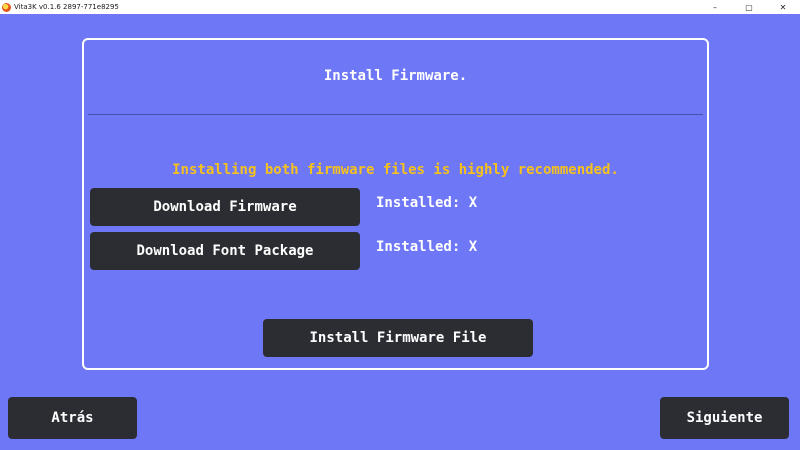 Image resolution: width=800 pixels, height=450 pixels. Describe the element at coordinates (783, 7) in the screenshot. I see `close-button: ✕` at that location.